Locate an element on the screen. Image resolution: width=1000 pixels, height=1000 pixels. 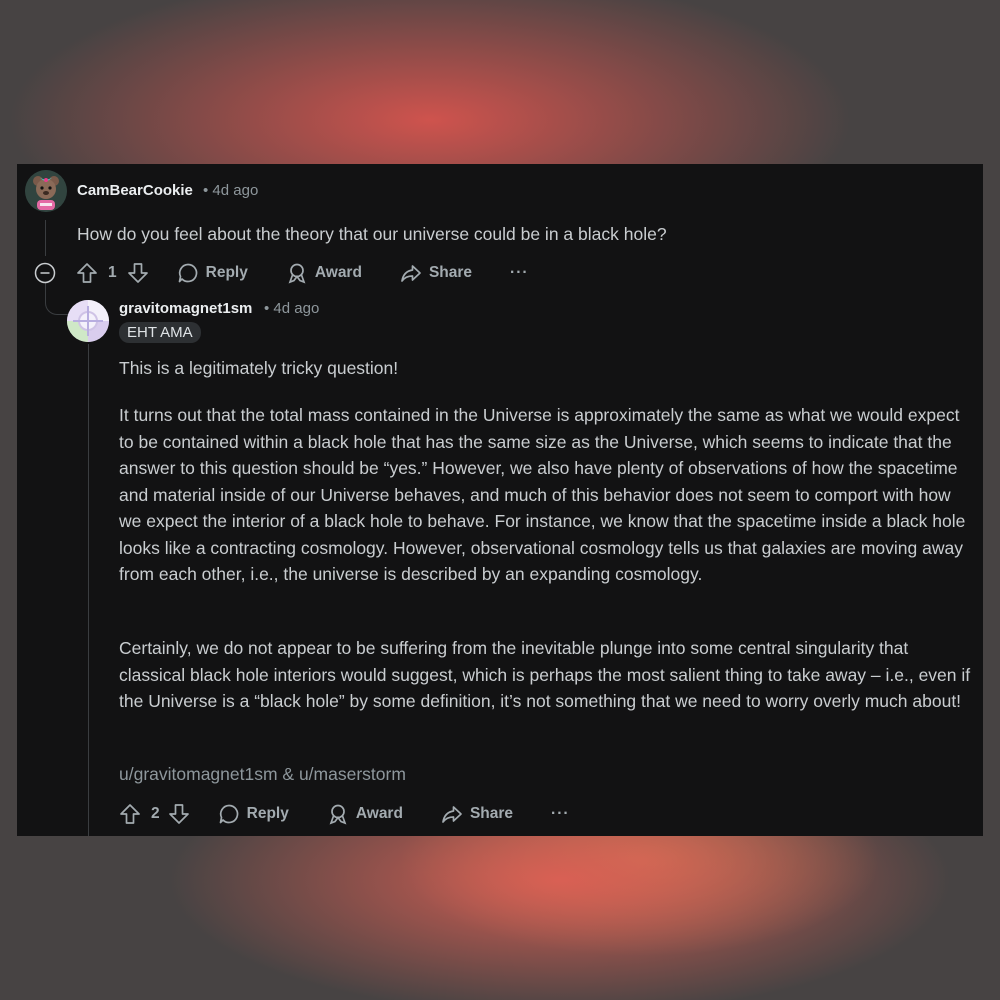
reply-timestamp: • 4d ago is located at coordinates (291, 308).